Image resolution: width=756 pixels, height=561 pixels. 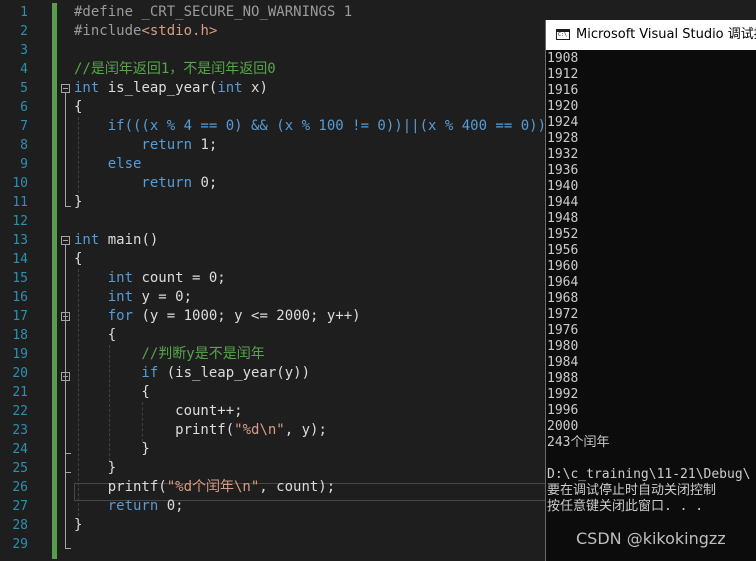 I want to click on code-line: int is_leap_year(int x), so click(x=171, y=88).